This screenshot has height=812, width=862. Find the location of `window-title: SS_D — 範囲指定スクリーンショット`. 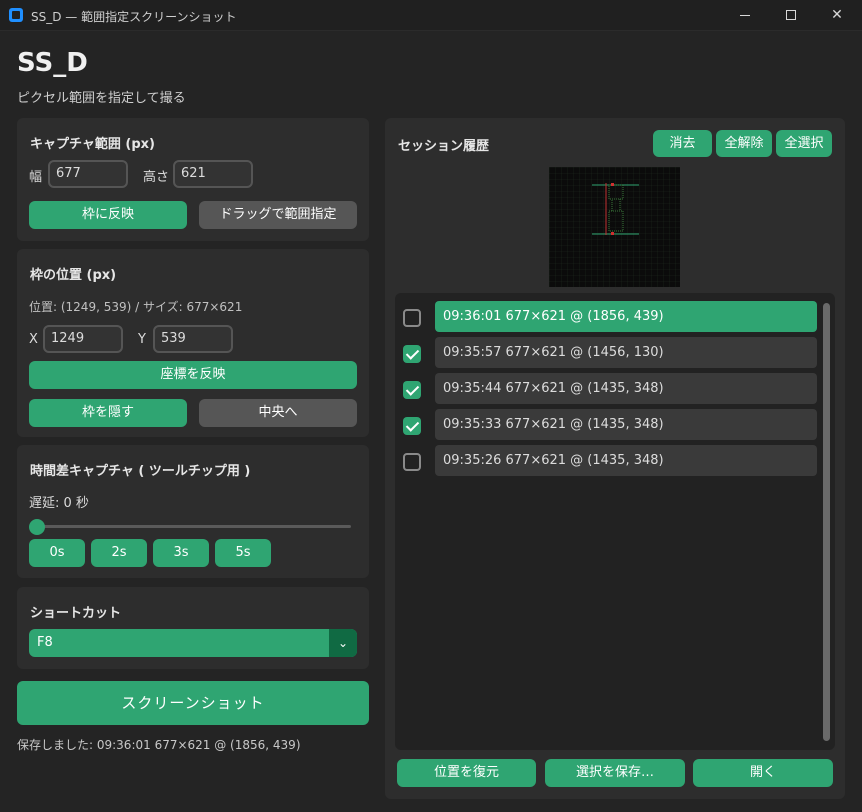

window-title: SS_D — 範囲指定スクリーンショット is located at coordinates (134, 17).